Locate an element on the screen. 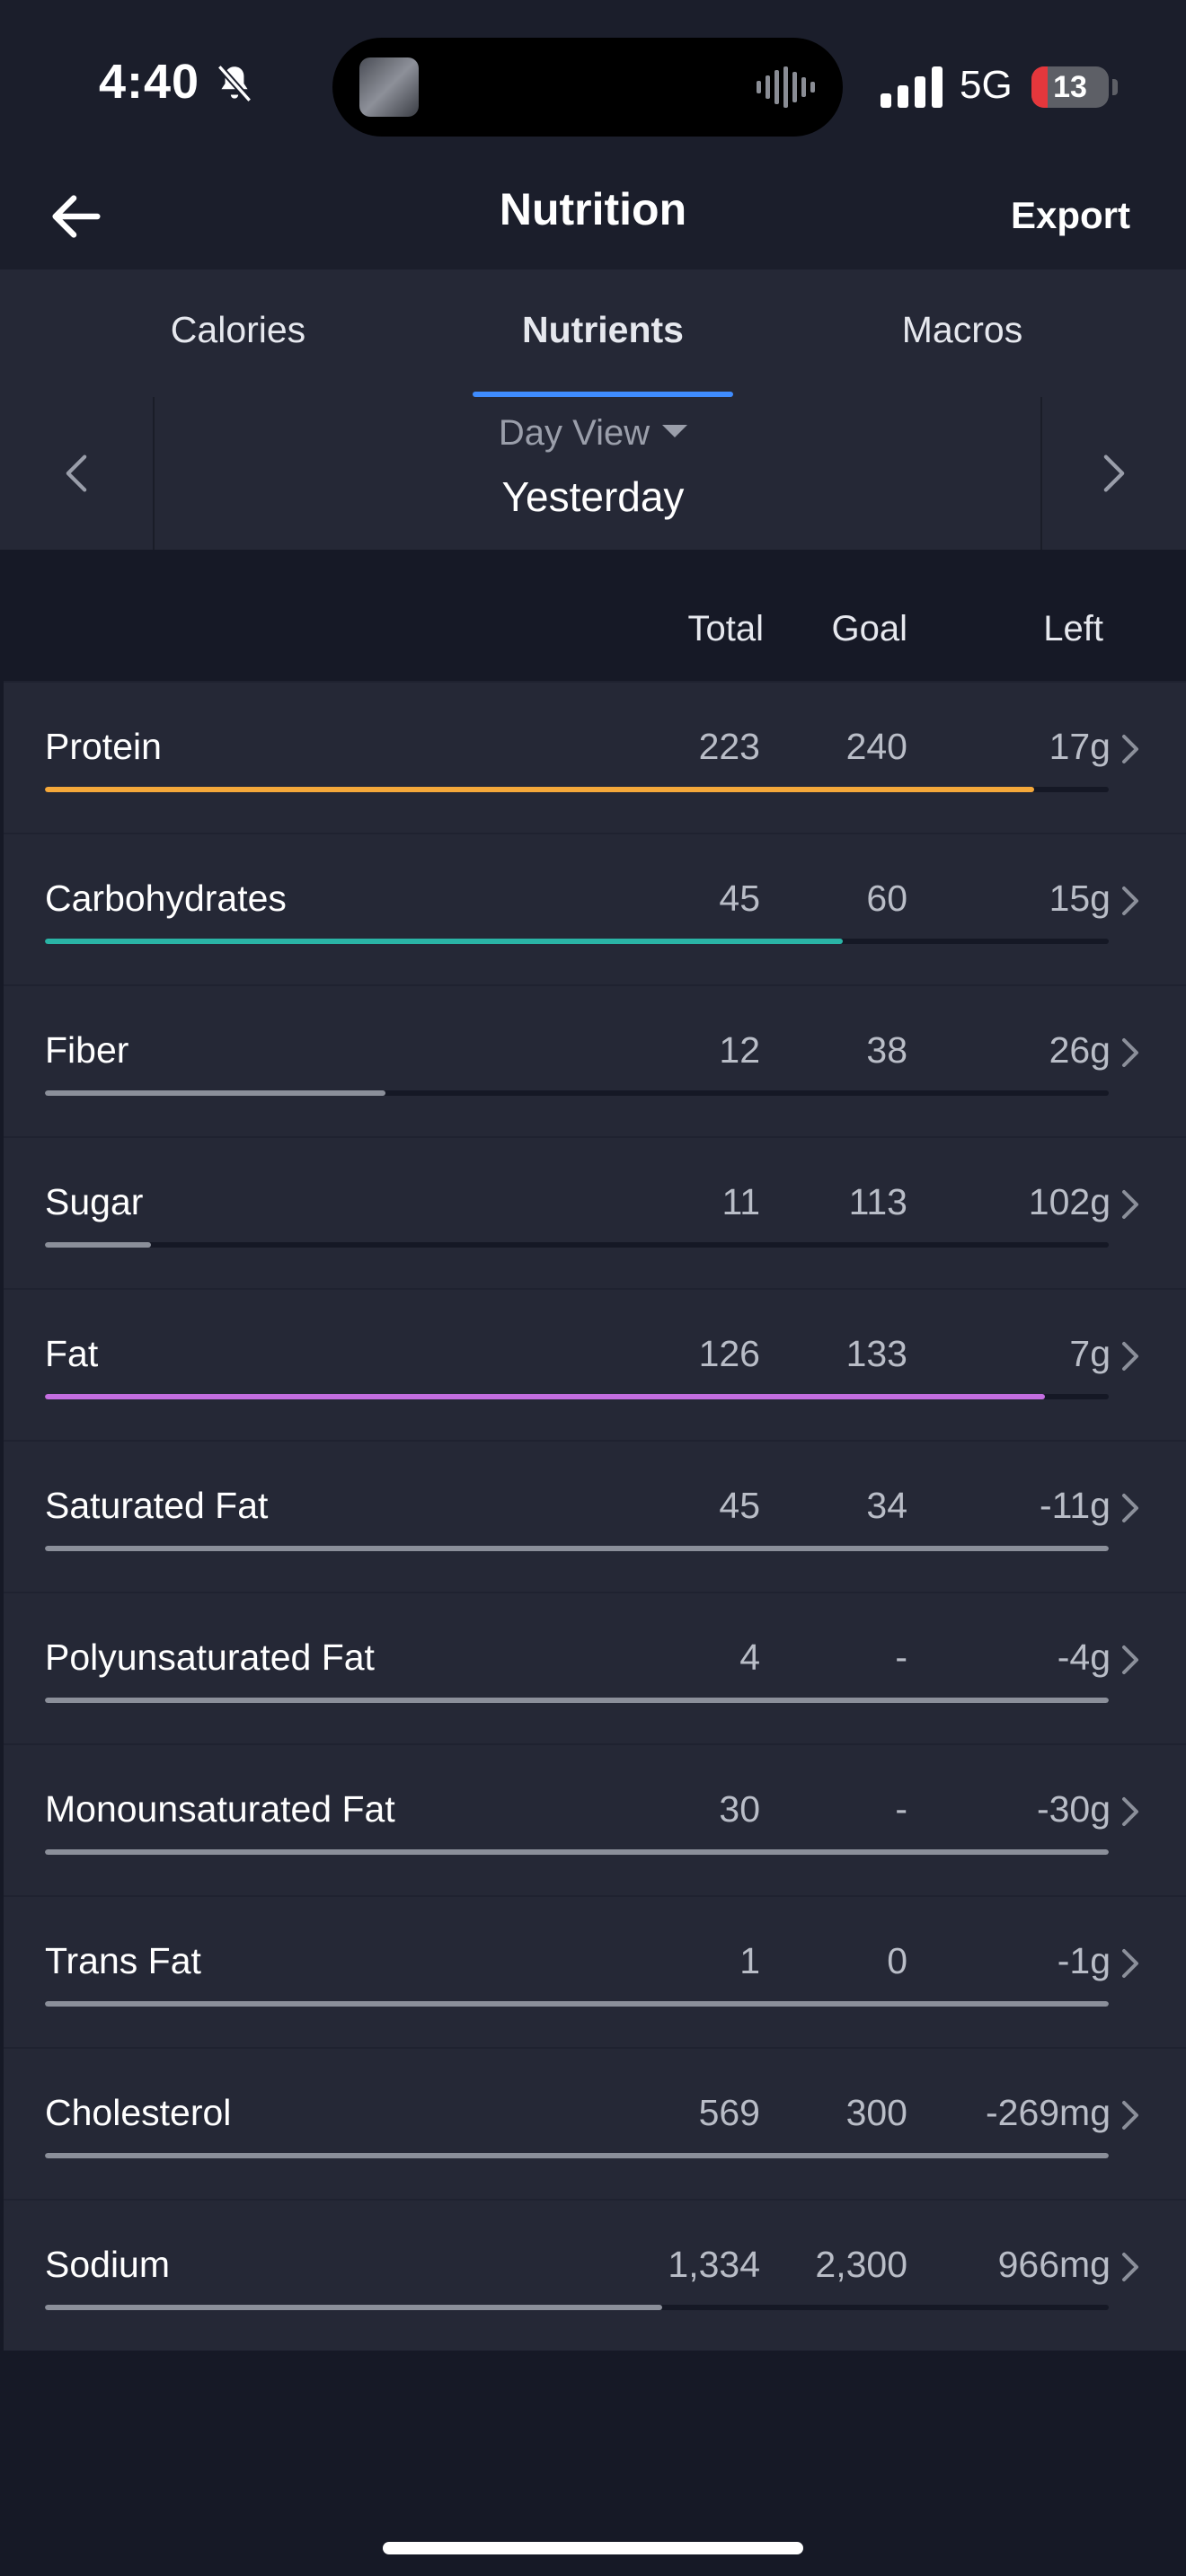 The height and width of the screenshot is (2576, 1186). nutrient-goal: 34 is located at coordinates (886, 1505).